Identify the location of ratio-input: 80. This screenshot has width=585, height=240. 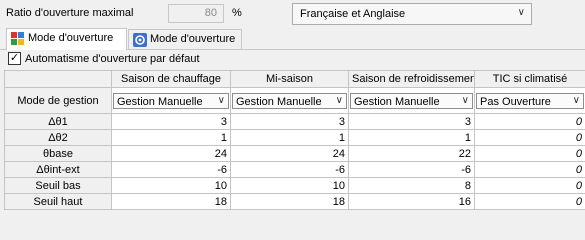
(196, 13).